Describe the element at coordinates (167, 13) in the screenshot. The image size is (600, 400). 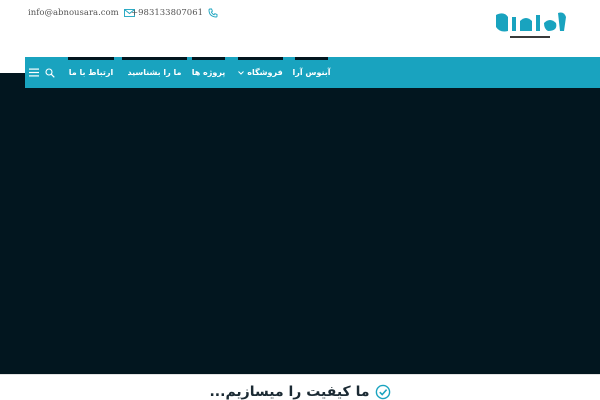
I see `phone-text: +983133807061` at that location.